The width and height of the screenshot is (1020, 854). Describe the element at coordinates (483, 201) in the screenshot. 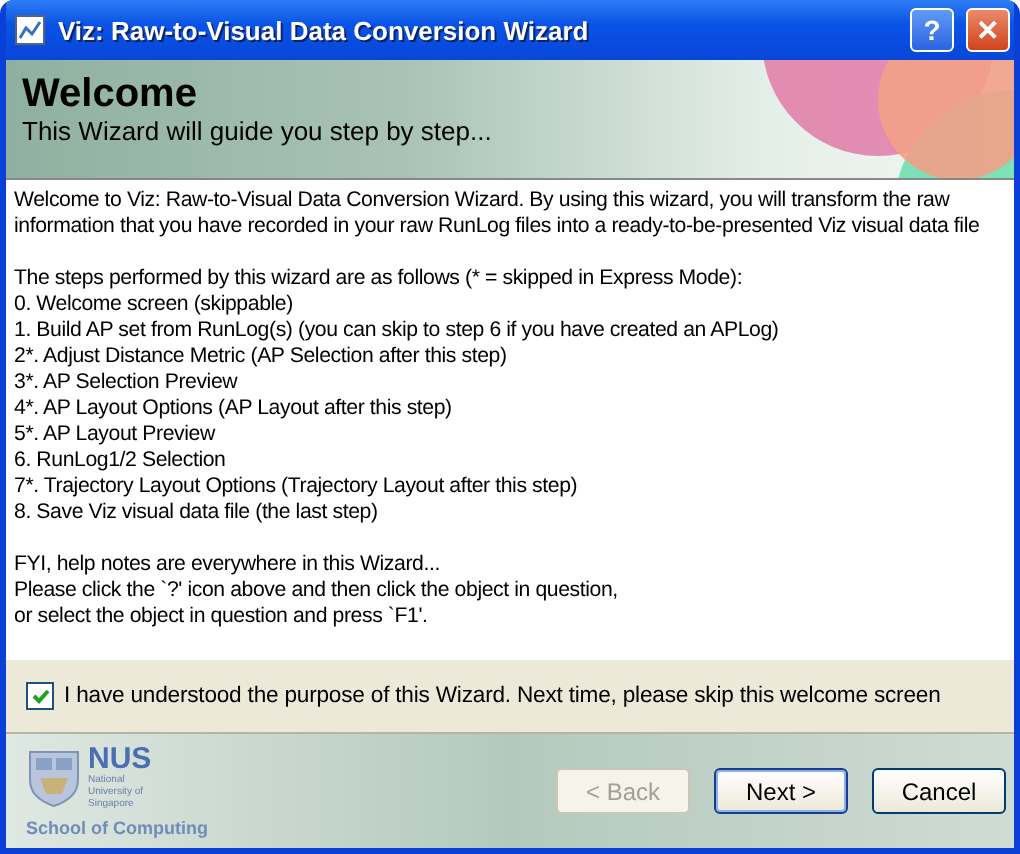

I see `text-line: Welcome to Viz: Raw-to-Visual Data Conversion Wizard. By using this wizard, you will transform the raw` at that location.